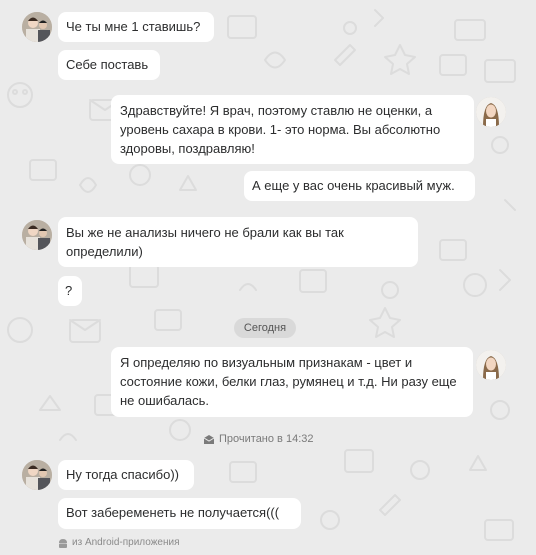 The image size is (536, 555). Describe the element at coordinates (63, 543) in the screenshot. I see `android-icon` at that location.